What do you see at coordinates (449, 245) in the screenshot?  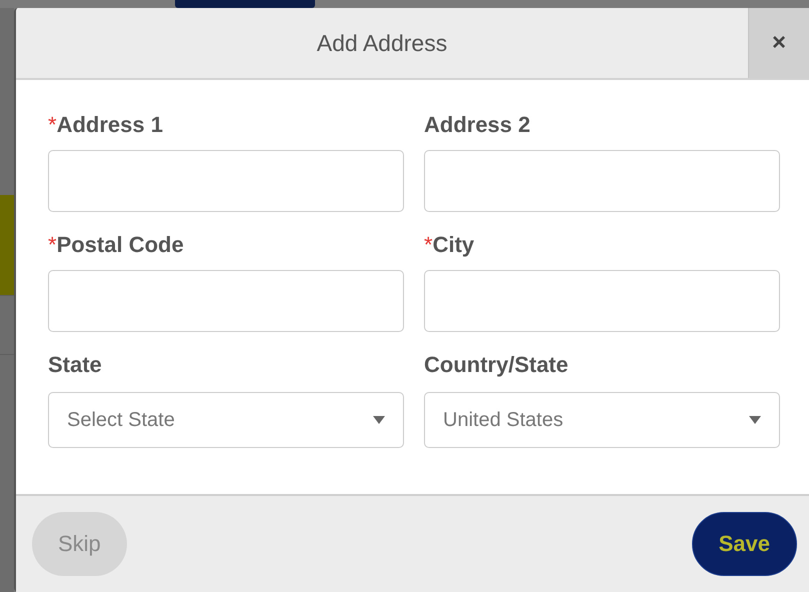 I see `field-label: *City` at bounding box center [449, 245].